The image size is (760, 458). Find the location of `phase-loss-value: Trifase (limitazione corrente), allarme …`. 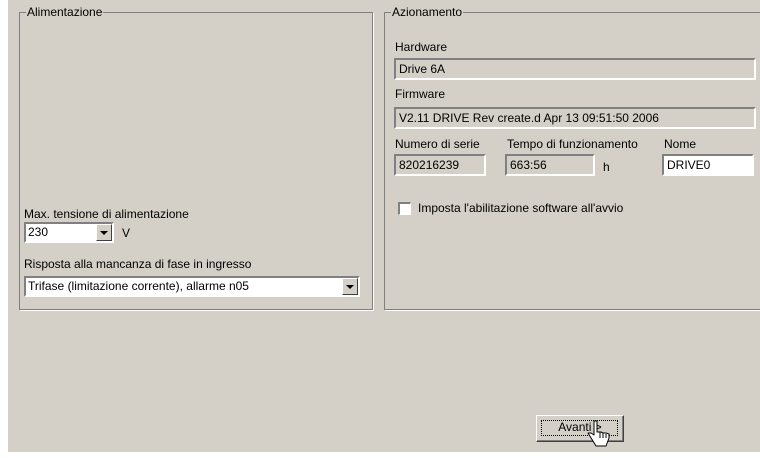

phase-loss-value: Trifase (limitazione corrente), allarme … is located at coordinates (138, 286).